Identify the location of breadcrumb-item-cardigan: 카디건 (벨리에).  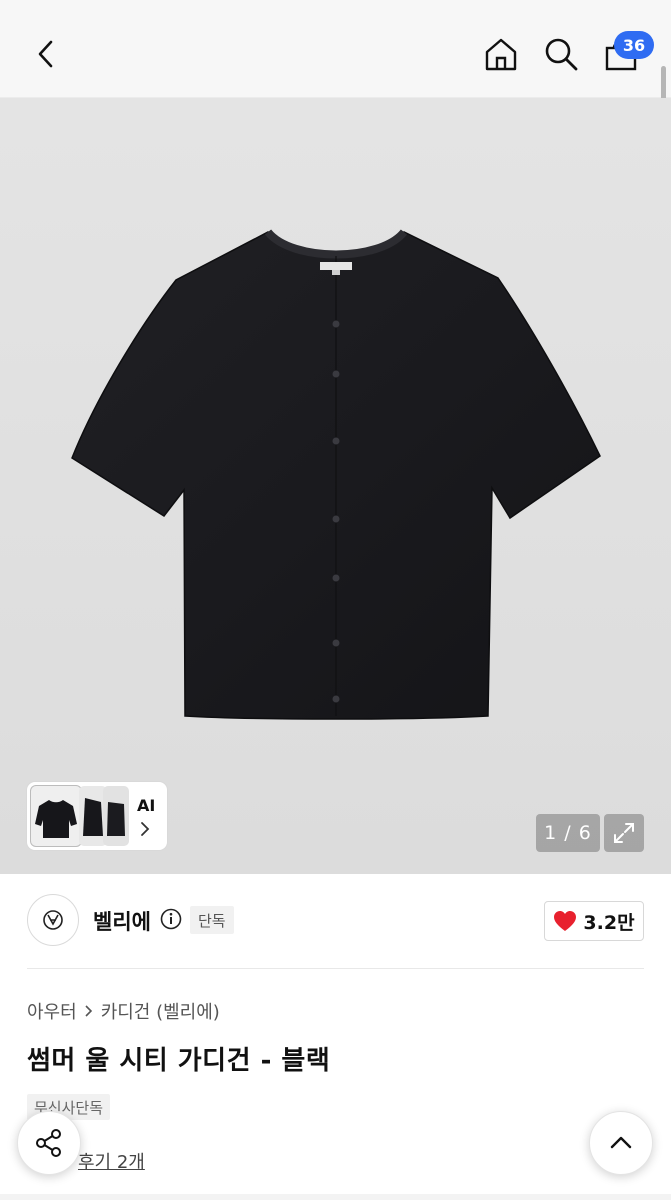
(160, 1011).